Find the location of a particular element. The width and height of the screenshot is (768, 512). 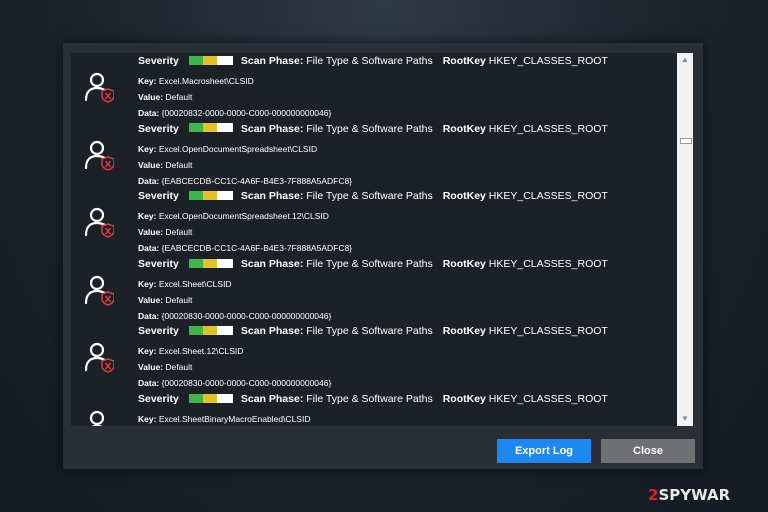

key-value: Excel.OpenDocumentSpreadsheet.12\CLSID is located at coordinates (243, 216).